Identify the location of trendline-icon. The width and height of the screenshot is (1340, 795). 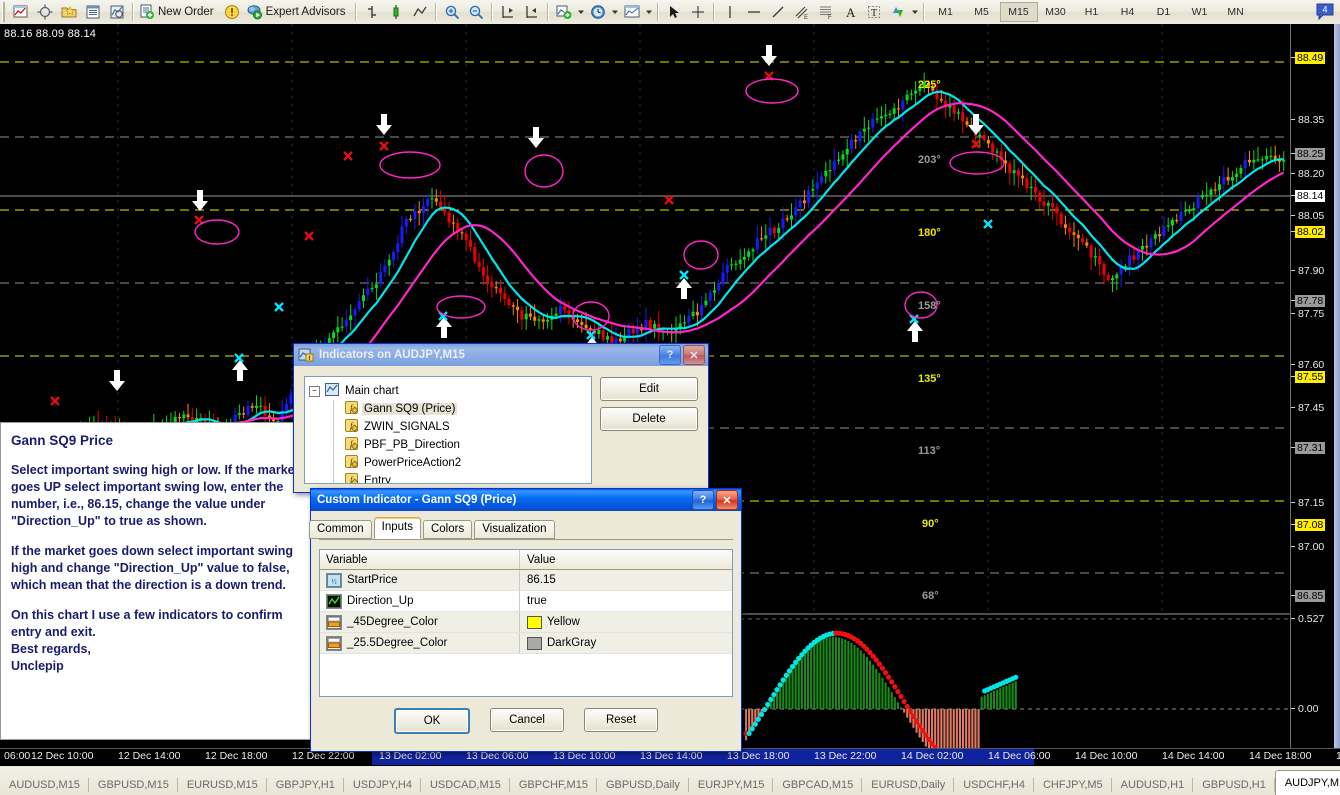
(778, 12).